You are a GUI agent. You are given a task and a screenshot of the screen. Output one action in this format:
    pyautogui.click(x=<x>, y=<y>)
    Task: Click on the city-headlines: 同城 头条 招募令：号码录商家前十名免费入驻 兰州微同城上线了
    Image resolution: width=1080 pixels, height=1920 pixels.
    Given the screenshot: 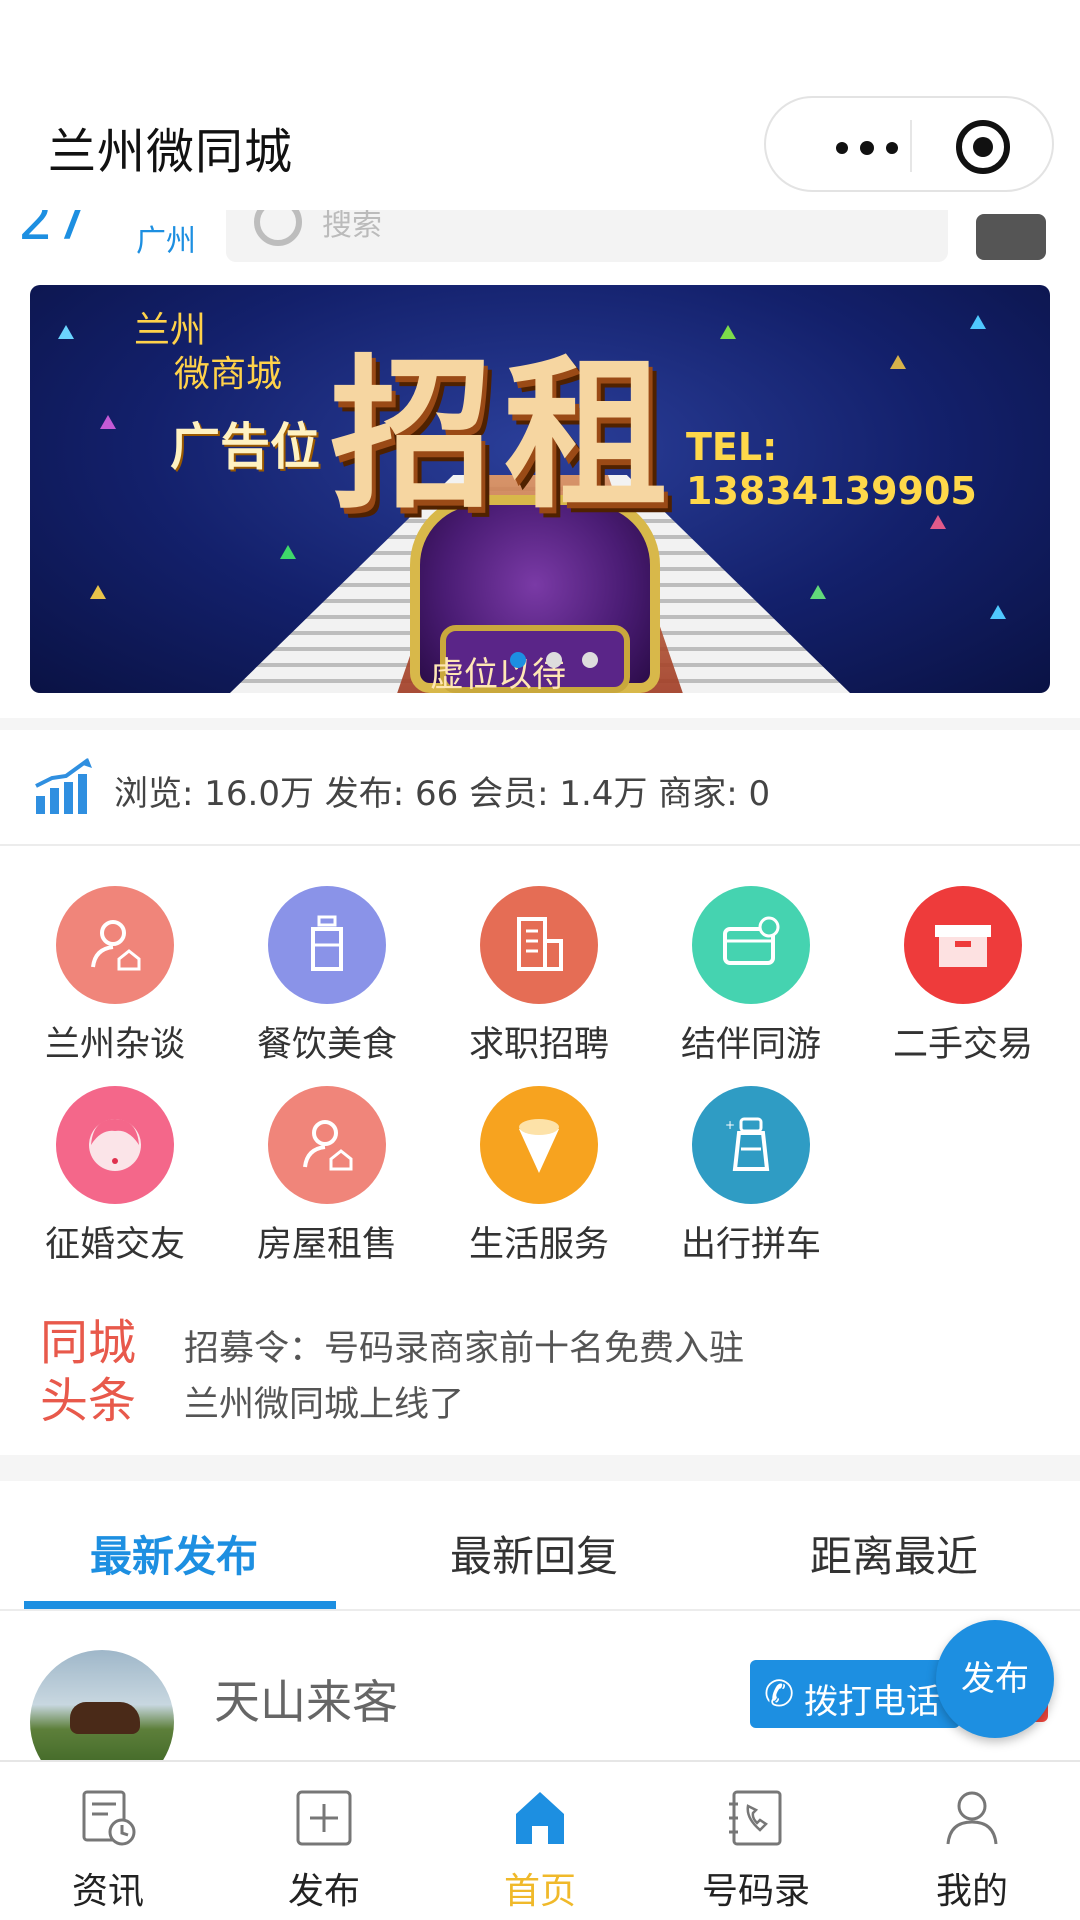 What is the action you would take?
    pyautogui.click(x=540, y=1380)
    